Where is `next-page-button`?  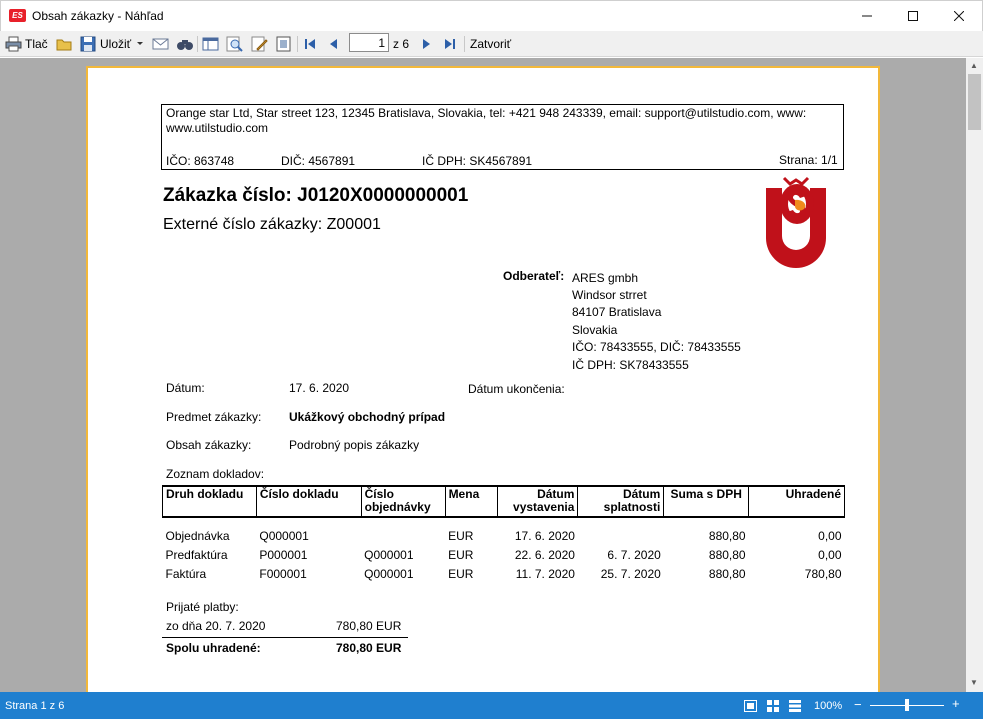
next-page-button is located at coordinates (426, 44).